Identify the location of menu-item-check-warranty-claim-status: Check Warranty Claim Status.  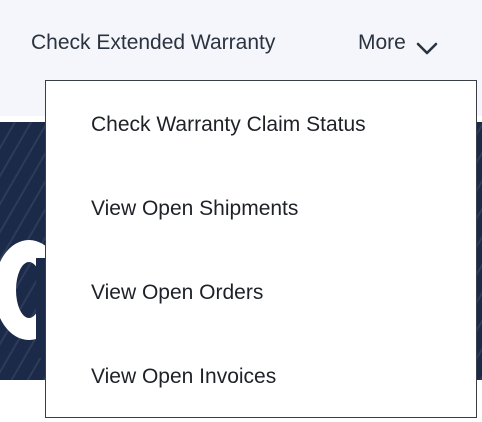
(228, 125).